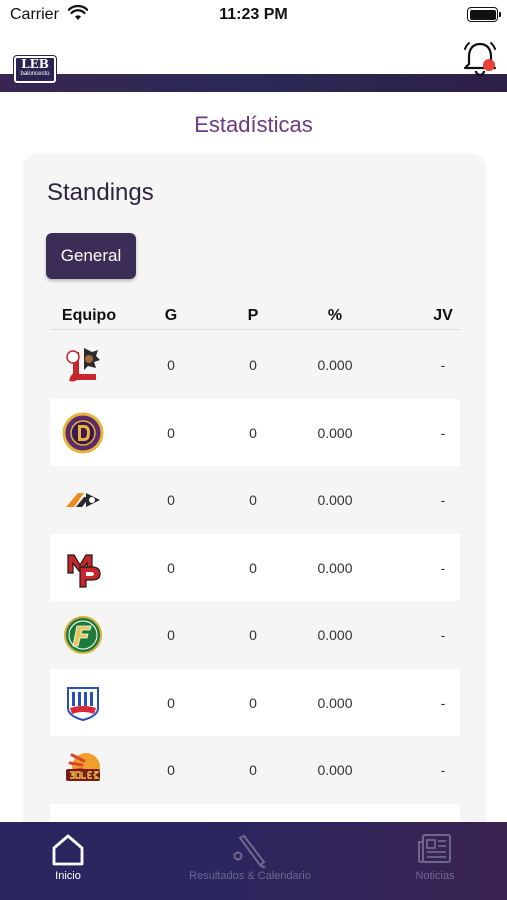 The height and width of the screenshot is (900, 507). I want to click on general-filter-button: General, so click(91, 256).